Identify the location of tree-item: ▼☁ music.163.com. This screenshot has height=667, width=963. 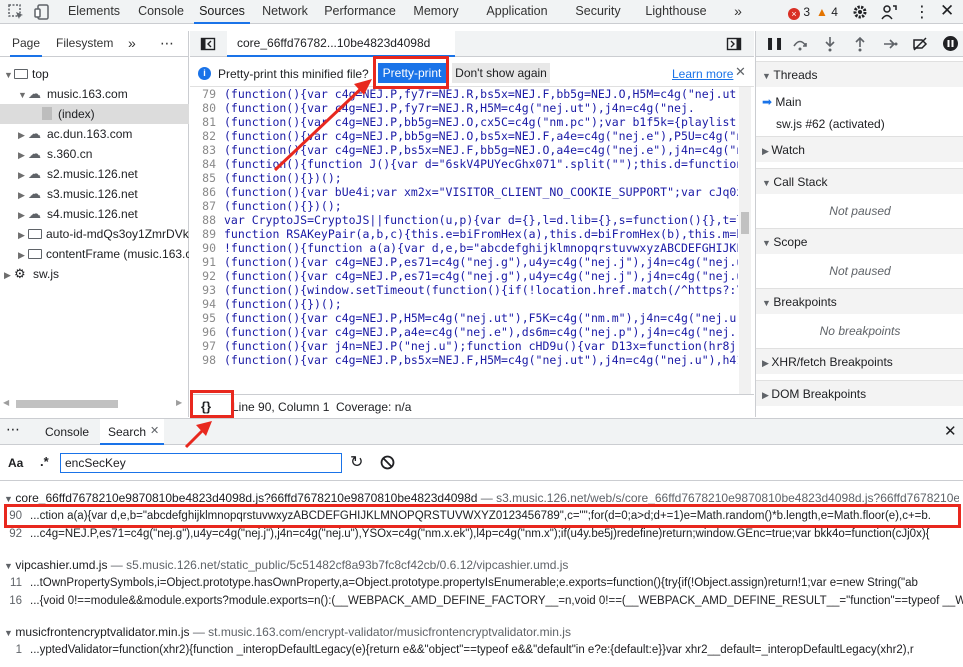
(94, 94).